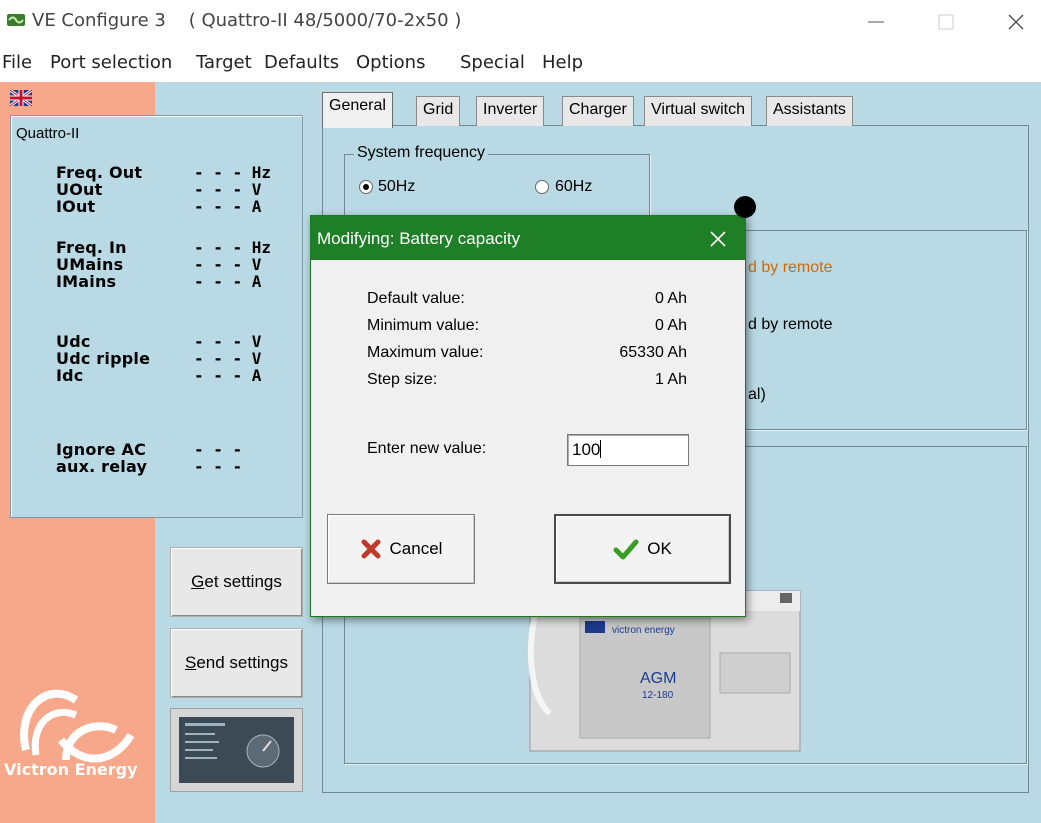 Image resolution: width=1041 pixels, height=823 pixels. I want to click on dialog-titlebar: Modifying: Battery capacity, so click(528, 238).